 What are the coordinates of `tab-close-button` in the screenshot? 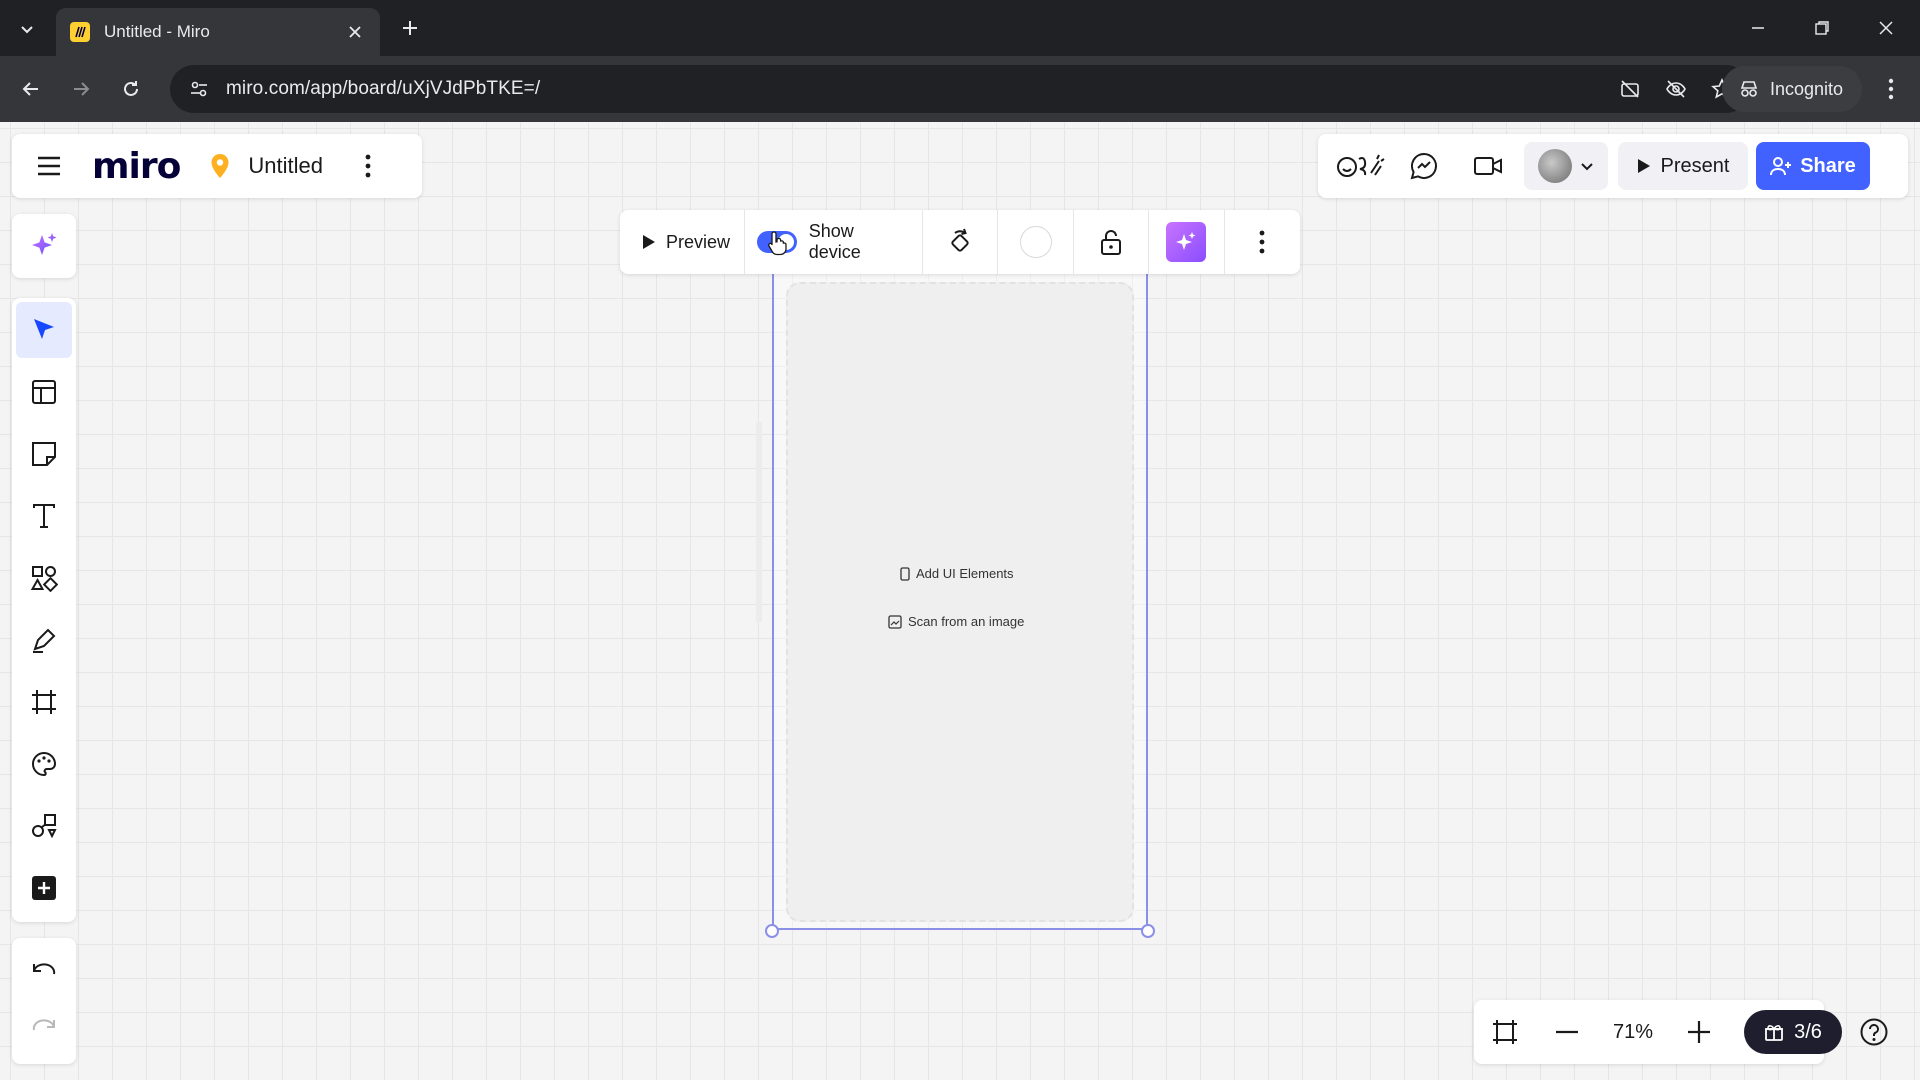 It's located at (355, 32).